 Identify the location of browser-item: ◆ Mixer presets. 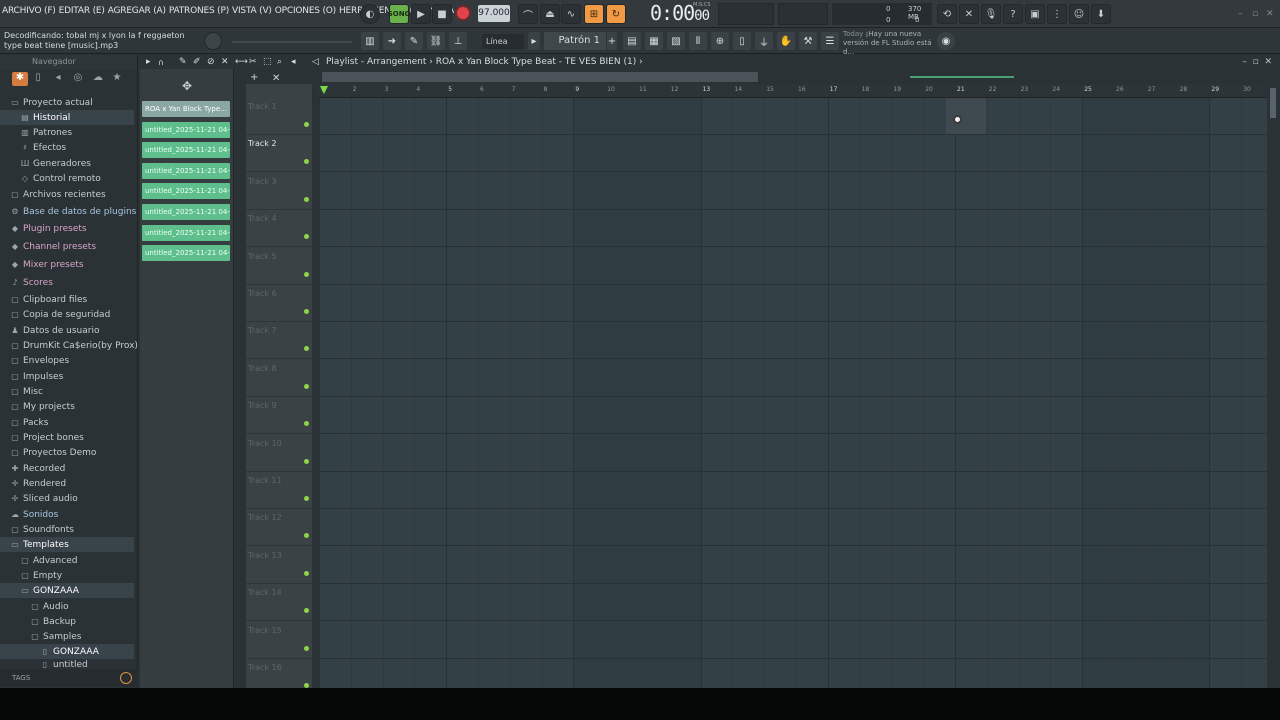
(67, 264).